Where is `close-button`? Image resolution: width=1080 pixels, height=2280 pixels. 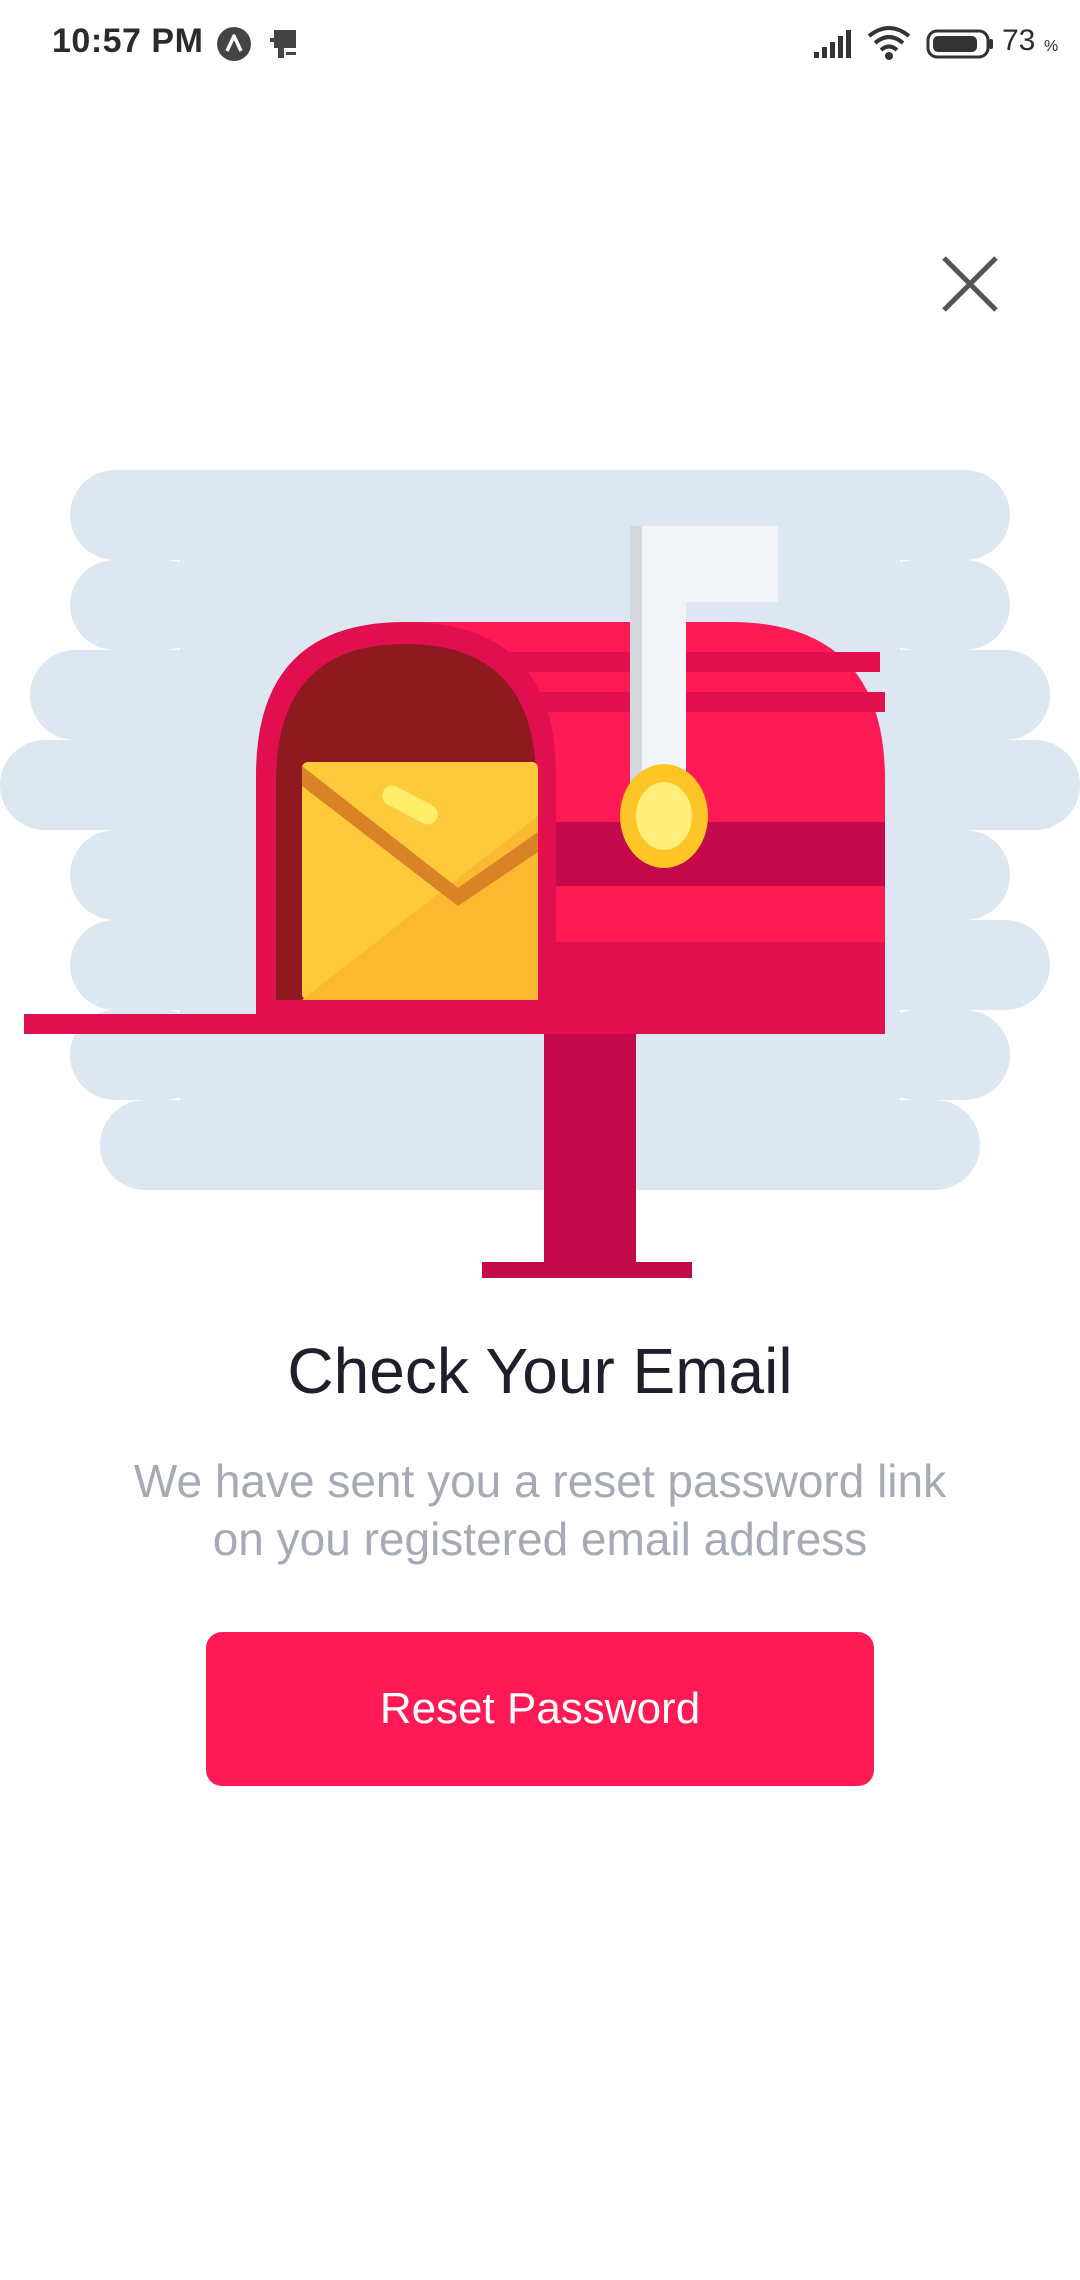 close-button is located at coordinates (970, 286).